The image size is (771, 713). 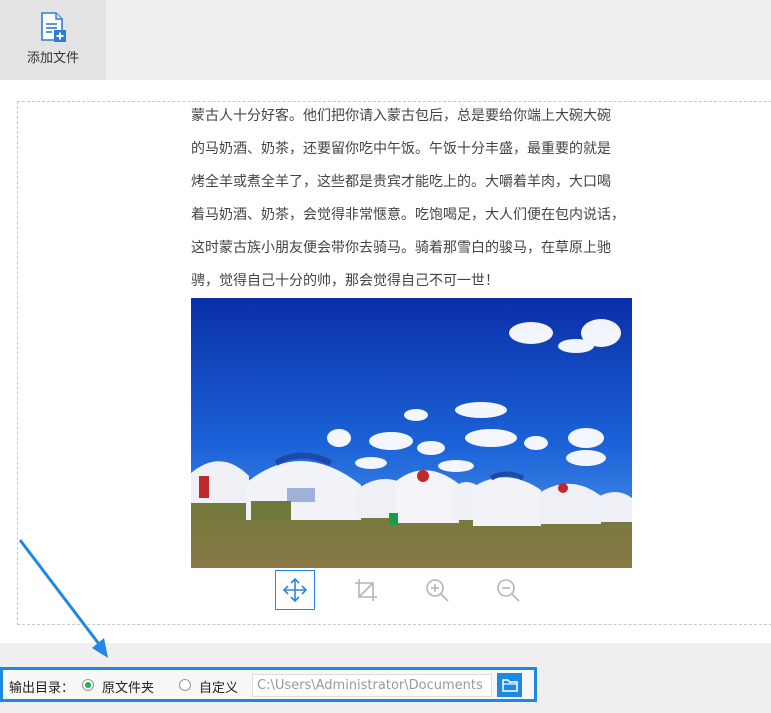 I want to click on add-file-button: 添加文件, so click(x=53, y=40).